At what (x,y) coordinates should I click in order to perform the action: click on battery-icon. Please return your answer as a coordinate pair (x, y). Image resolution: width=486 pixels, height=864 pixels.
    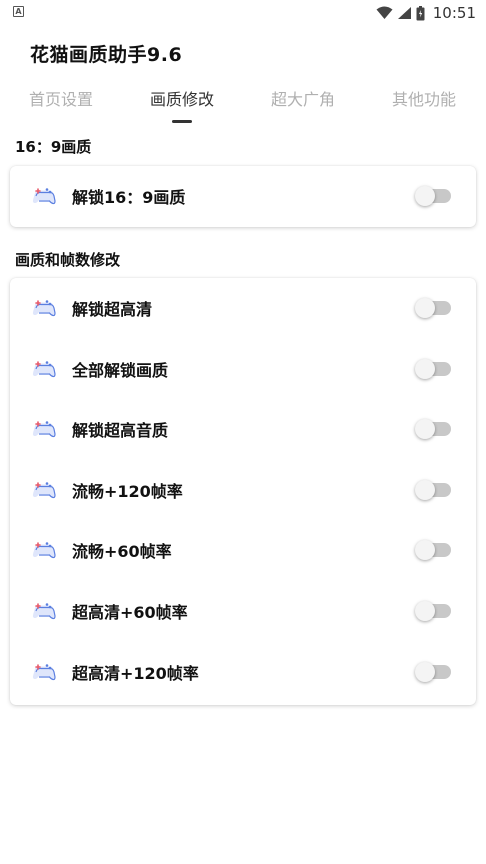
    Looking at the image, I should click on (420, 12).